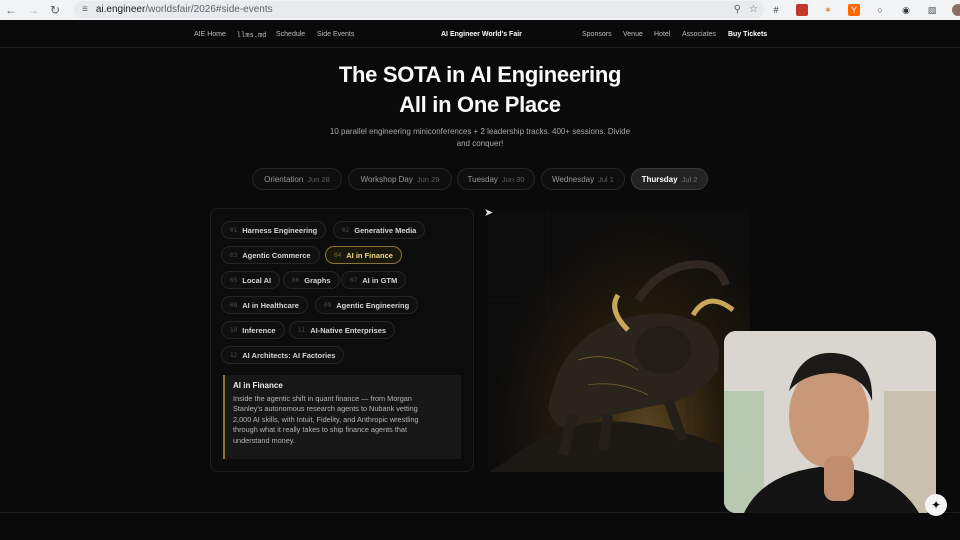 The image size is (960, 540). Describe the element at coordinates (11, 10) in the screenshot. I see `back-icon: ←` at that location.